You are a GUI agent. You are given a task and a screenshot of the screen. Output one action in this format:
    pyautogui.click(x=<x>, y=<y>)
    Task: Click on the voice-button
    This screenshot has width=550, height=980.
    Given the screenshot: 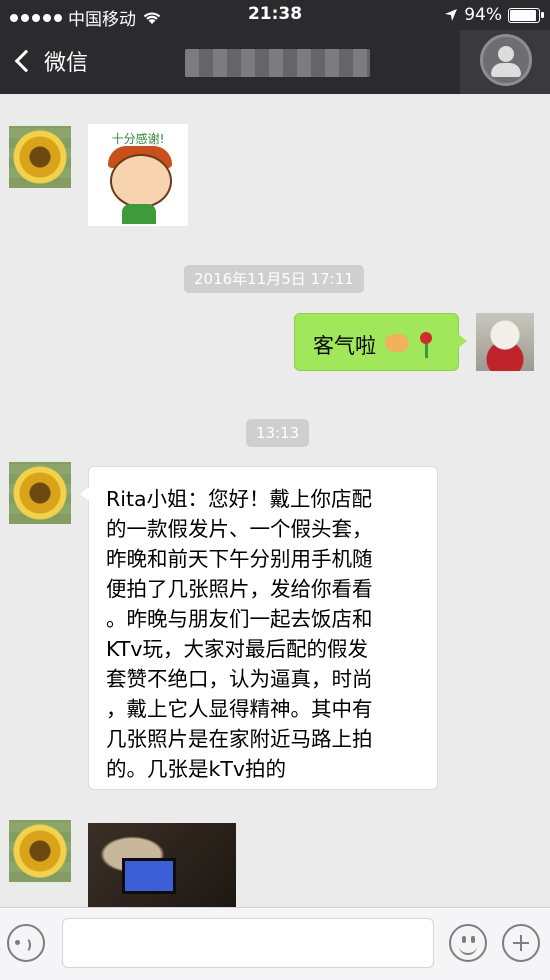 What is the action you would take?
    pyautogui.click(x=26, y=943)
    